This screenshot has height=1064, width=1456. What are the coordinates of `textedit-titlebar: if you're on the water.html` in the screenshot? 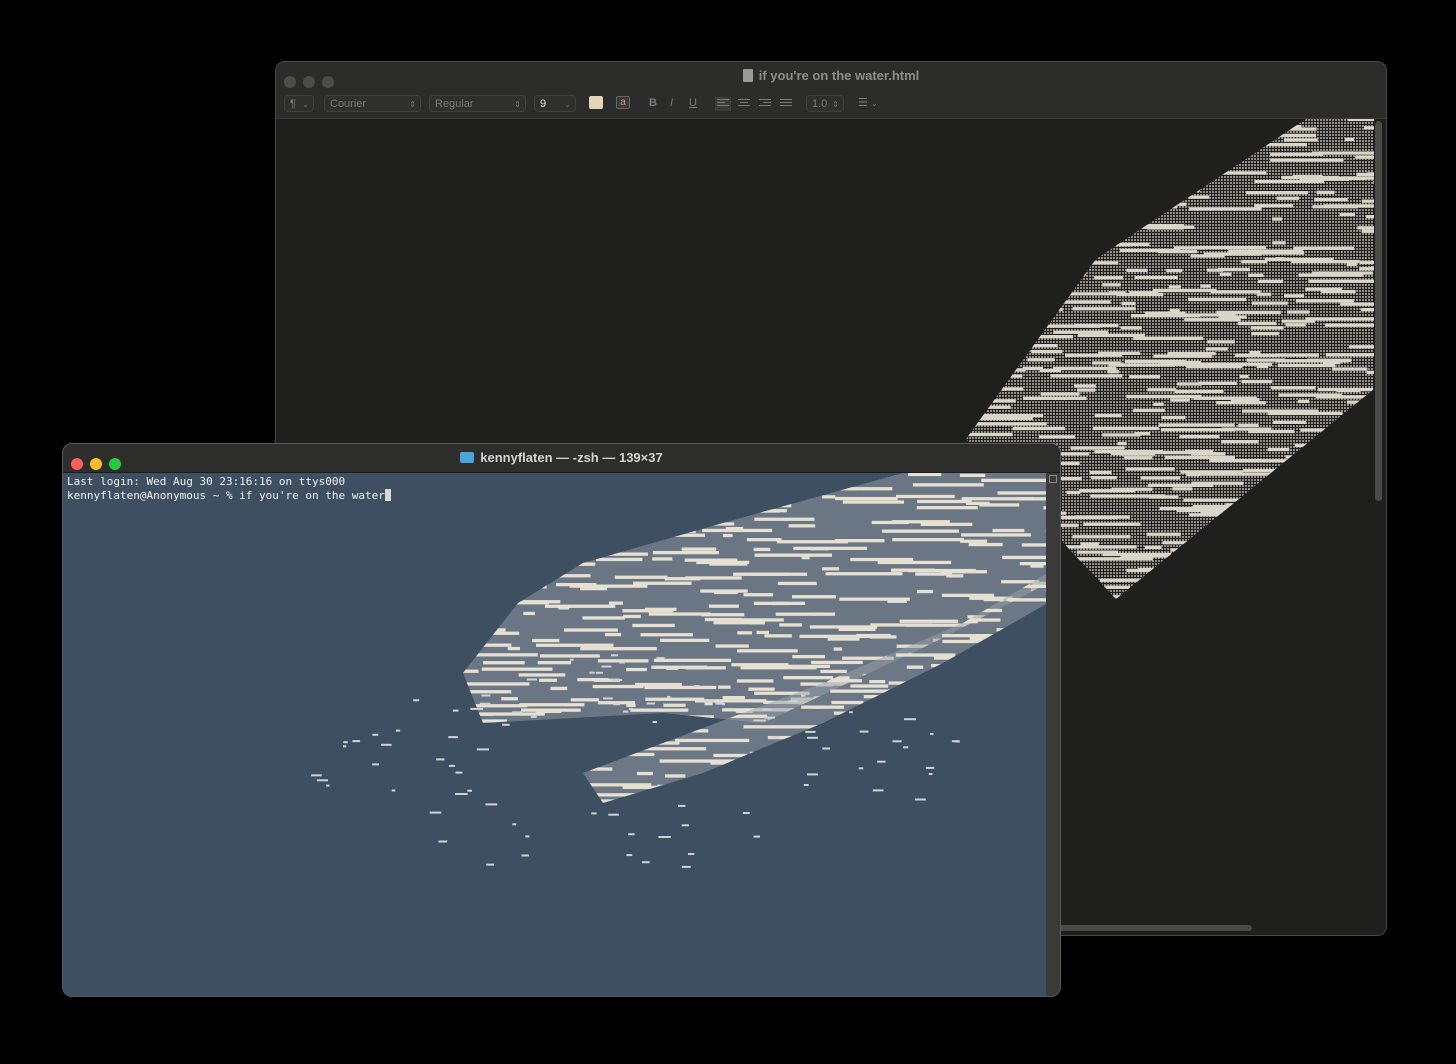 It's located at (831, 76).